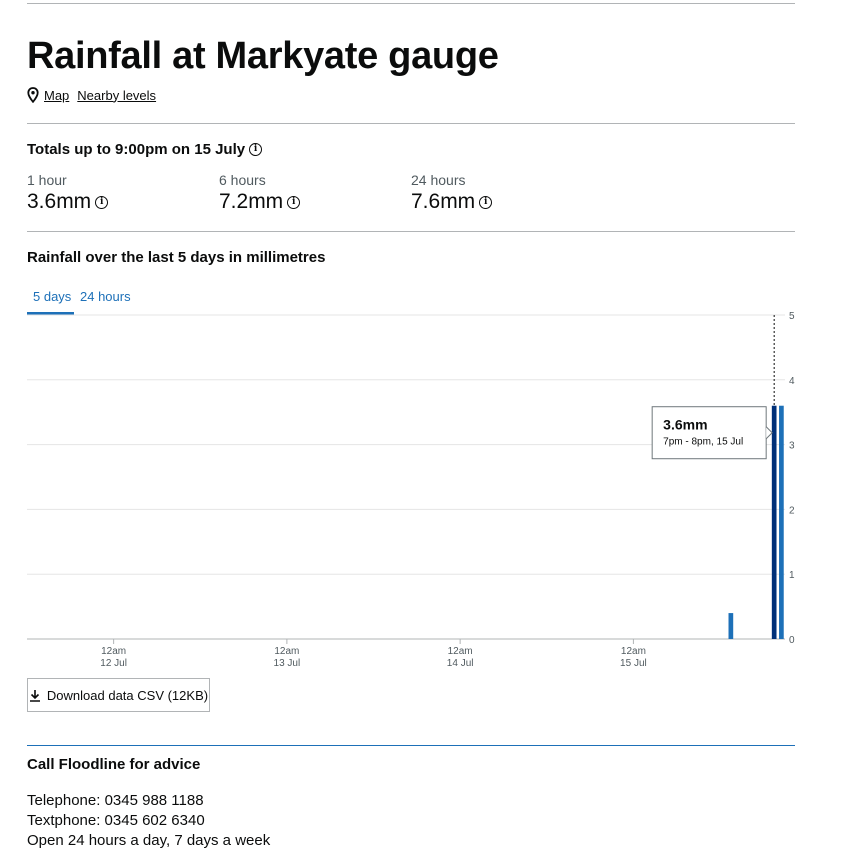 Image resolution: width=854 pixels, height=854 pixels. What do you see at coordinates (33, 95) in the screenshot?
I see `map-pin-icon` at bounding box center [33, 95].